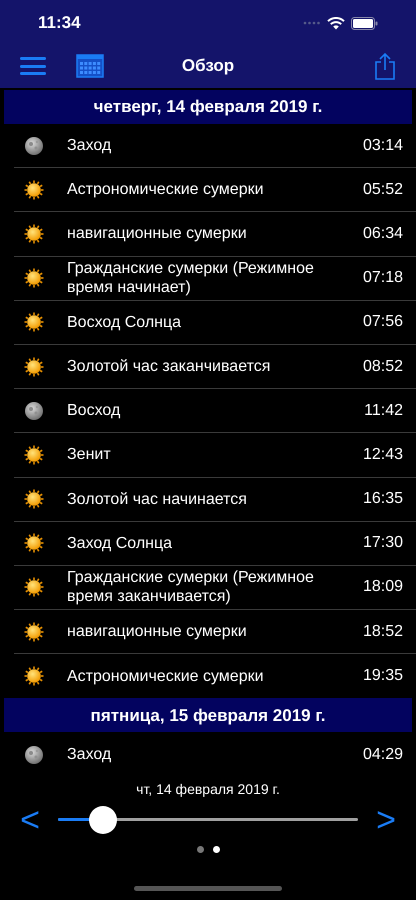 Image resolution: width=416 pixels, height=900 pixels. Describe the element at coordinates (382, 499) in the screenshot. I see `event-time: 16:35` at that location.